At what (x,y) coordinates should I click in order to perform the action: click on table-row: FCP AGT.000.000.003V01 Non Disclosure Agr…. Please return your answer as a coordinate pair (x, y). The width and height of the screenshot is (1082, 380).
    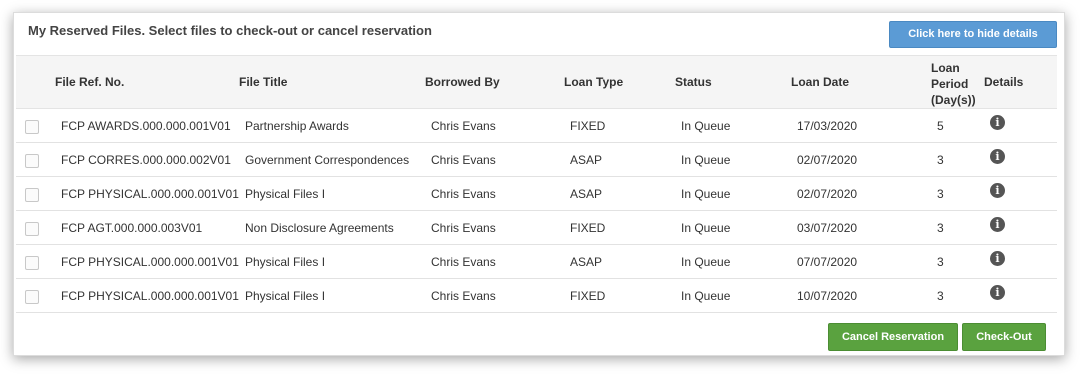
    Looking at the image, I should click on (536, 228).